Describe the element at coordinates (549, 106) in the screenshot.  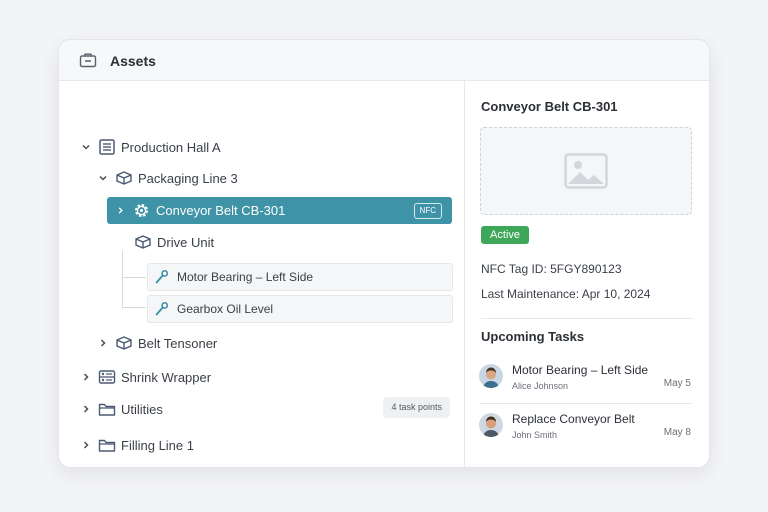
I see `detail-title: Conveyor Belt CB-301` at that location.